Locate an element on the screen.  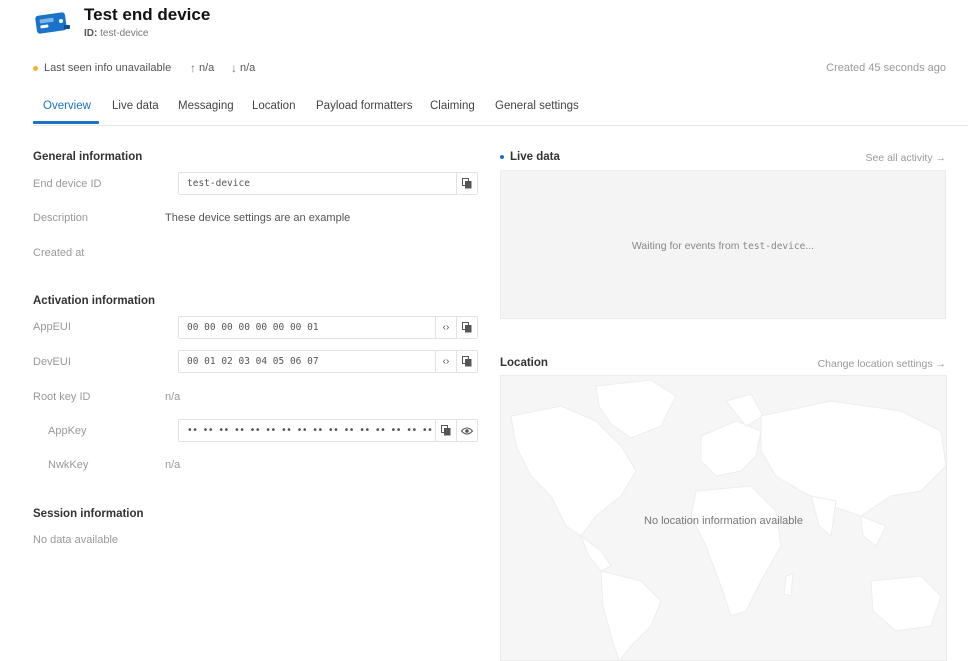
device-icon is located at coordinates (53, 23).